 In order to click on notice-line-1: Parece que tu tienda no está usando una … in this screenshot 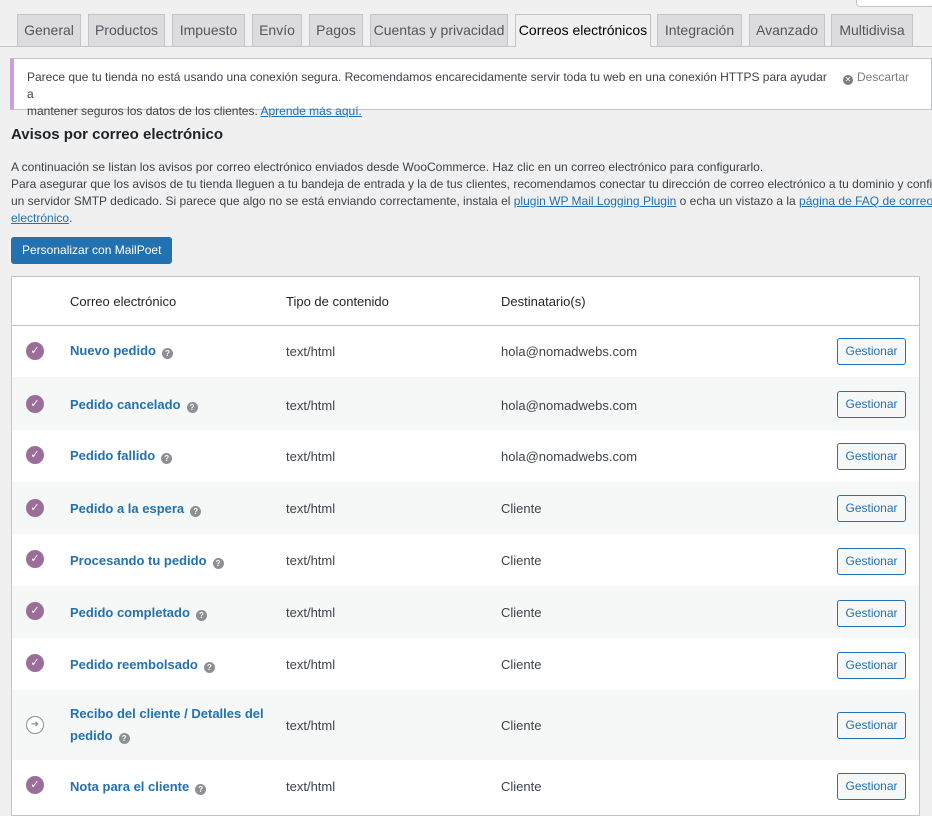, I will do `click(427, 85)`.